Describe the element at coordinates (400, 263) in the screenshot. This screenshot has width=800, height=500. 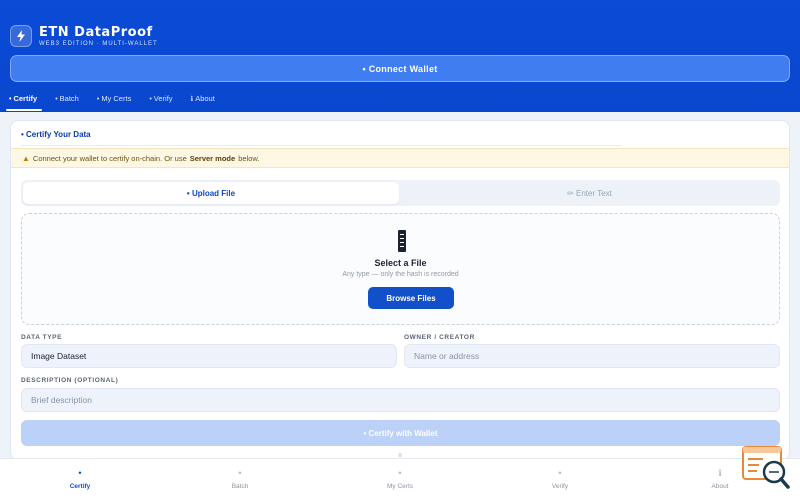
I see `dropzone-title: Select a File` at that location.